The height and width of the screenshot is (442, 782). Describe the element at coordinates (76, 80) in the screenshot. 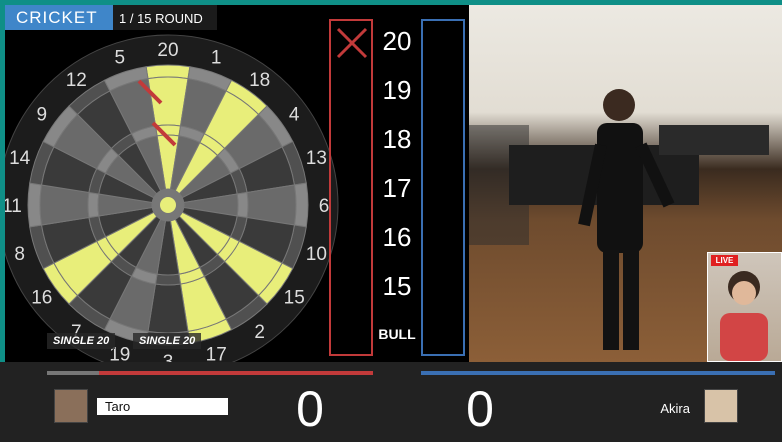

I see `board-number-12: 12` at that location.